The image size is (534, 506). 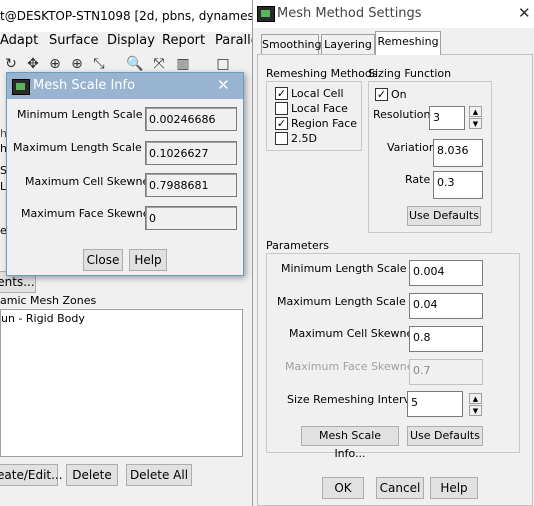 I want to click on sizing-function-label: Sizing Function, so click(x=410, y=73).